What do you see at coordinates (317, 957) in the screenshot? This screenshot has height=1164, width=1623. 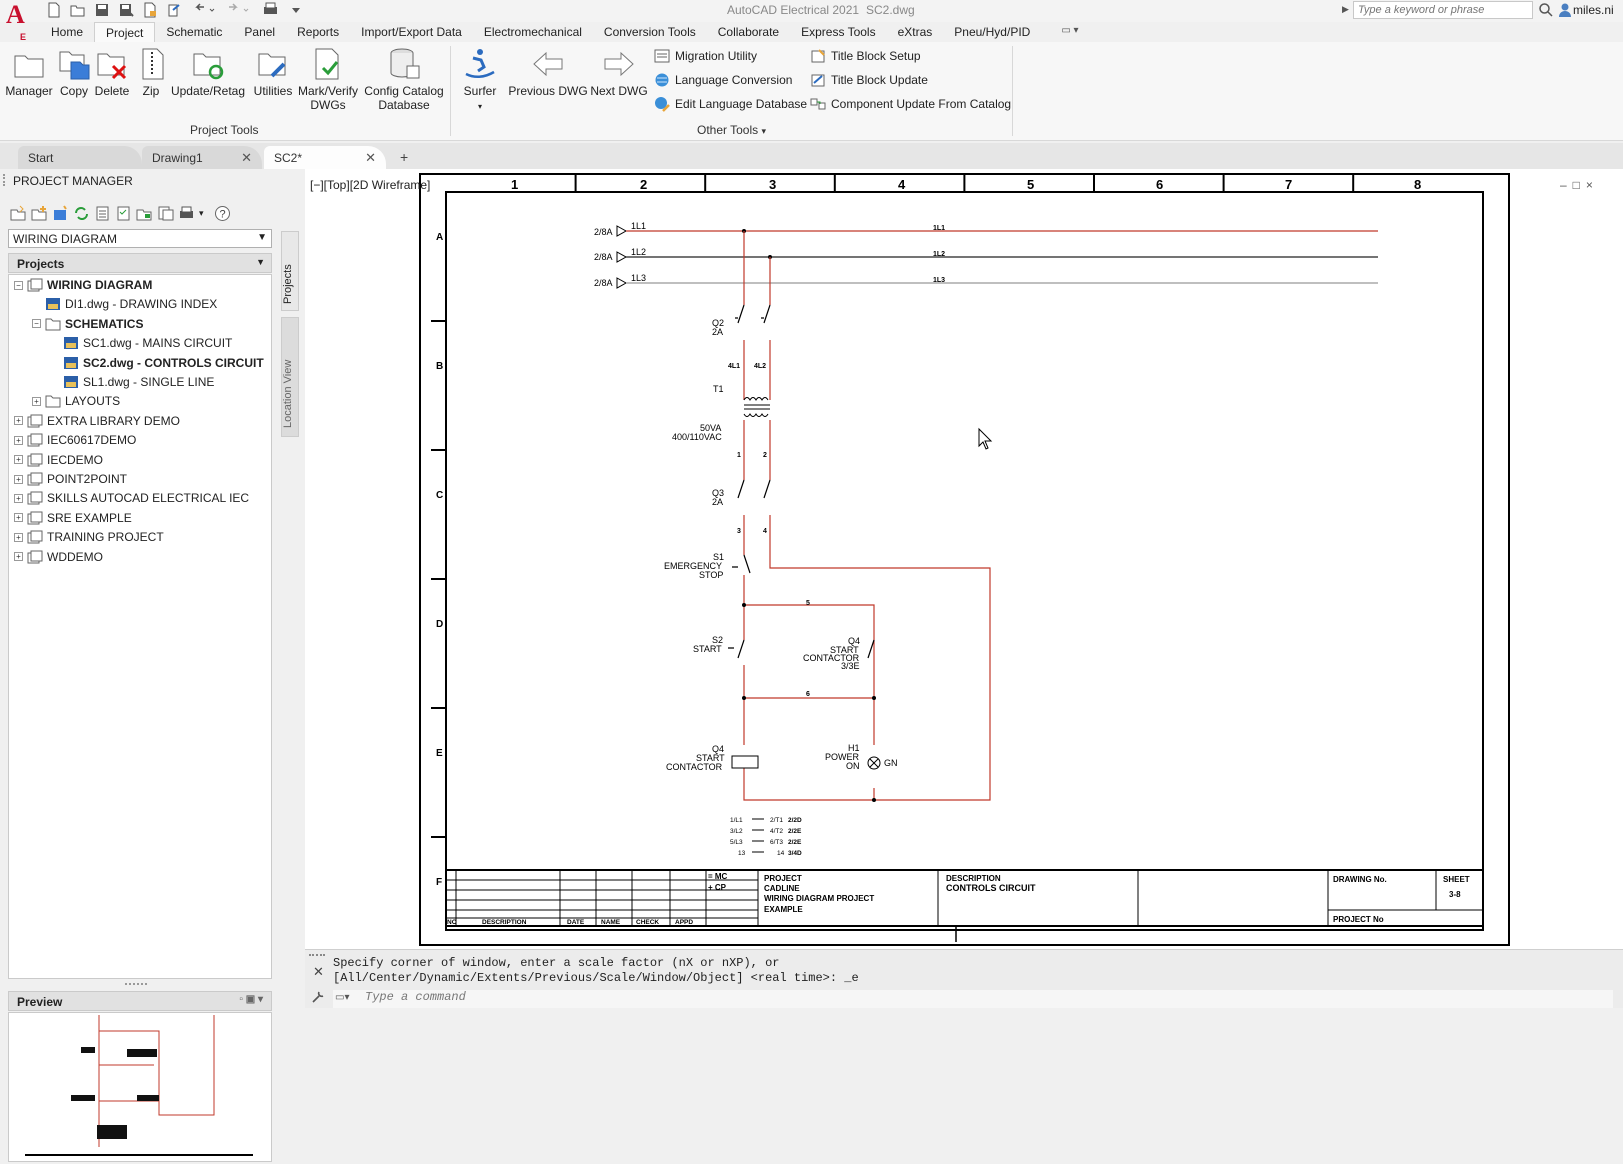 I see `command-grip` at bounding box center [317, 957].